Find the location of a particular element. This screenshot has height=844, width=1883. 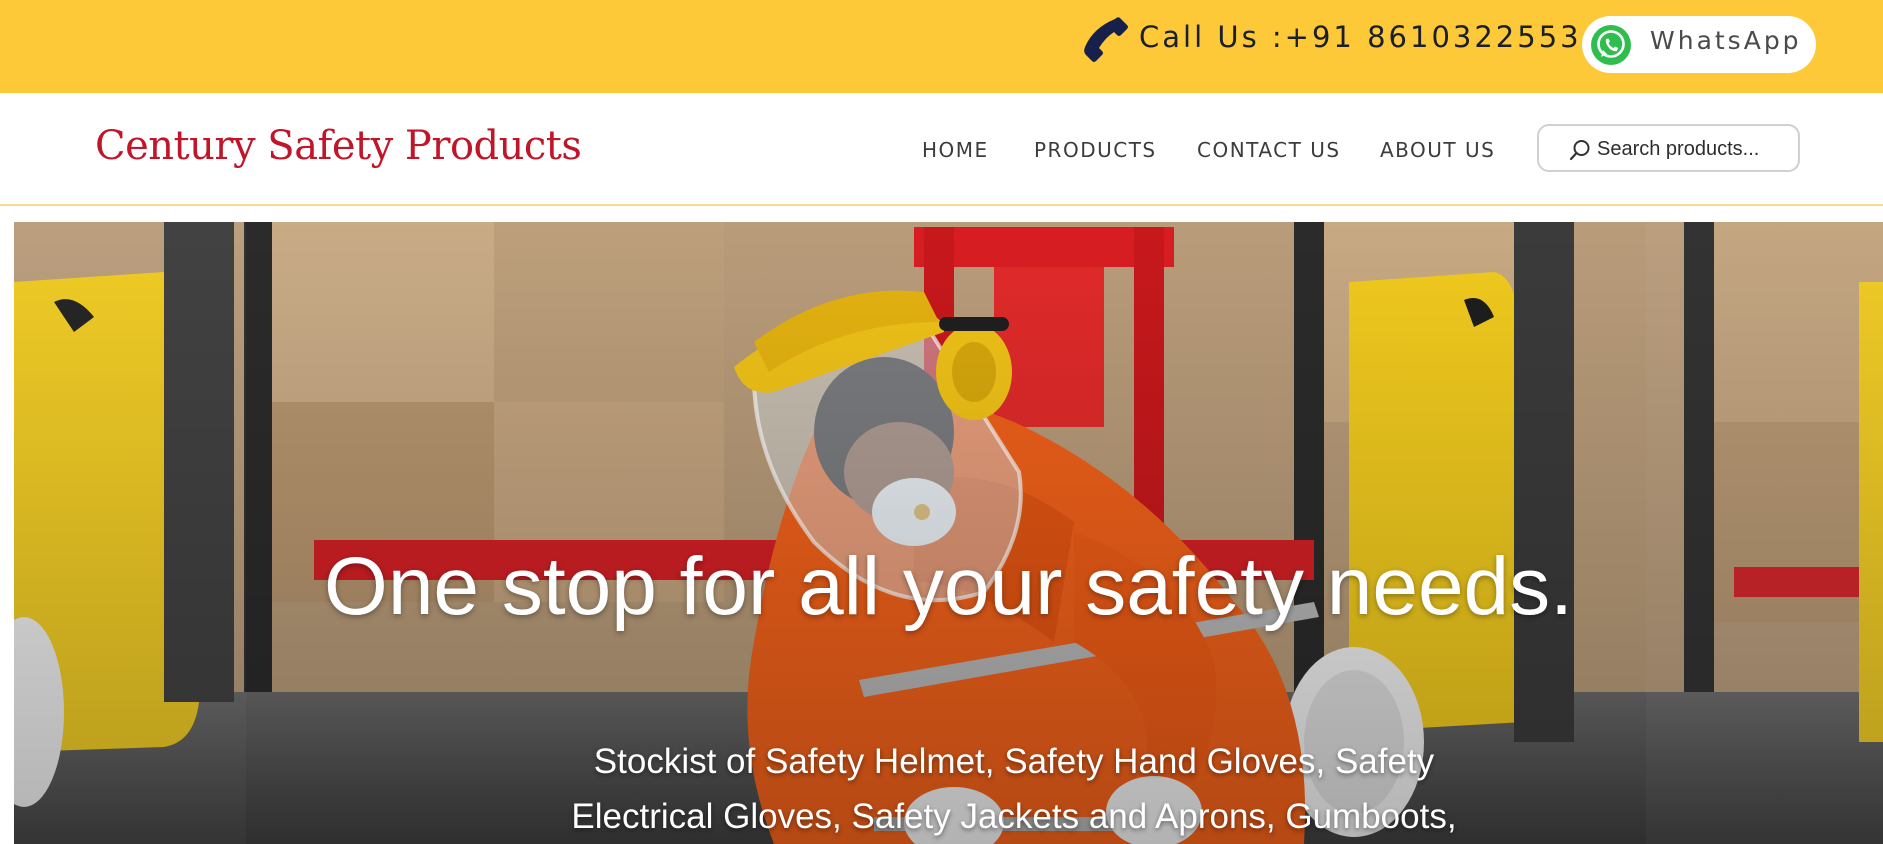

whatsapp-label: WhatsApp is located at coordinates (1726, 40).